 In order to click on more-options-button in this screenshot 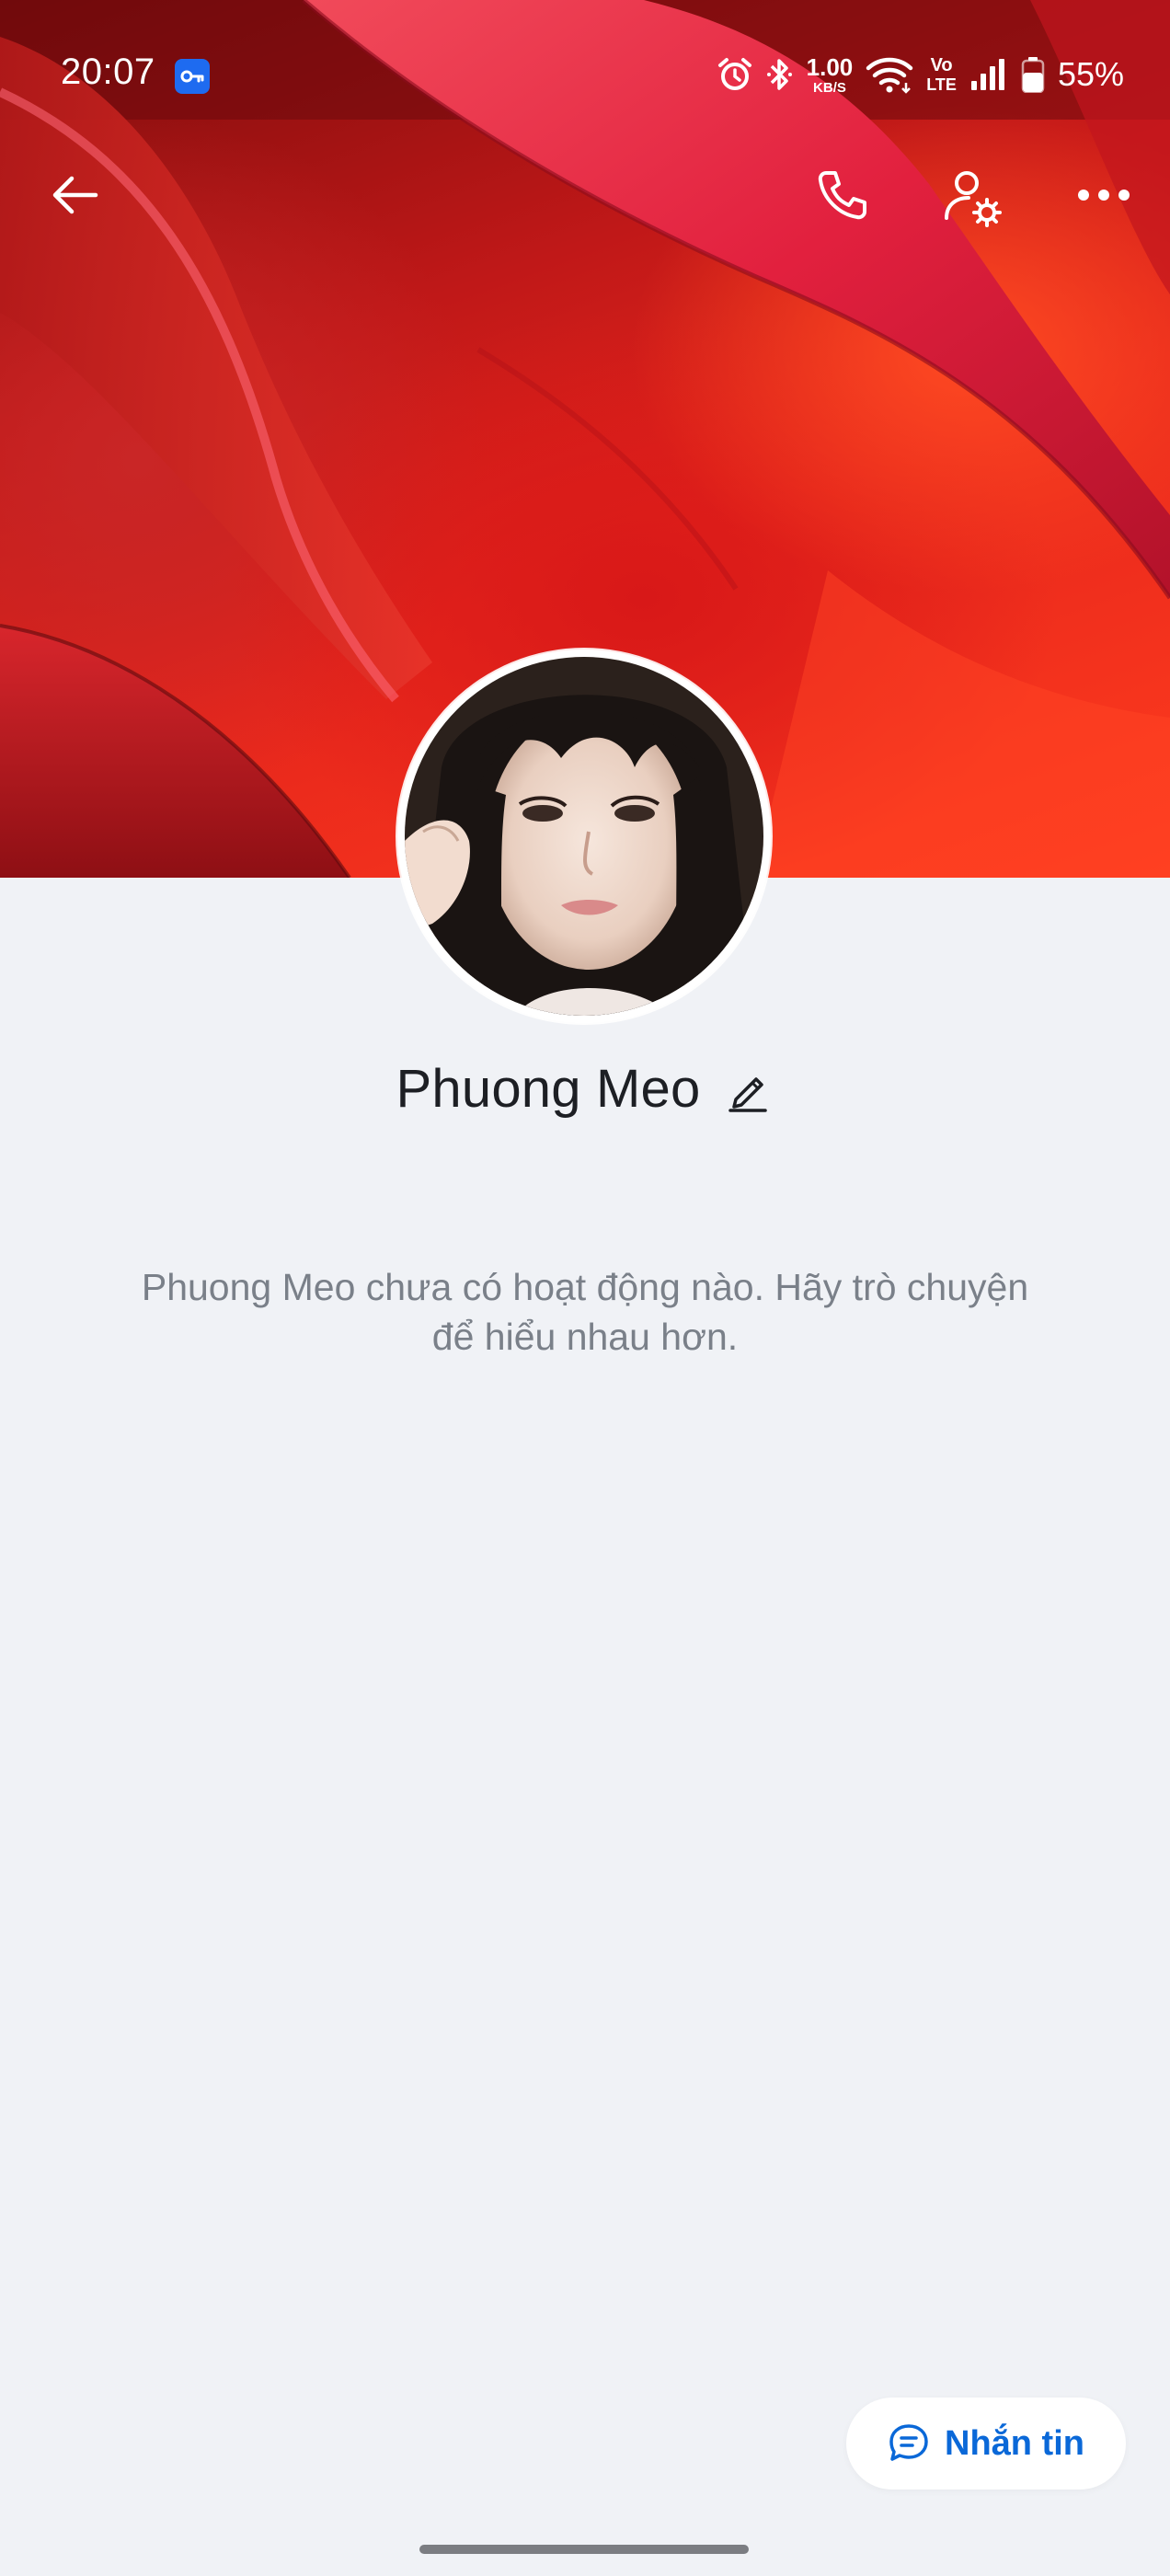, I will do `click(1104, 195)`.